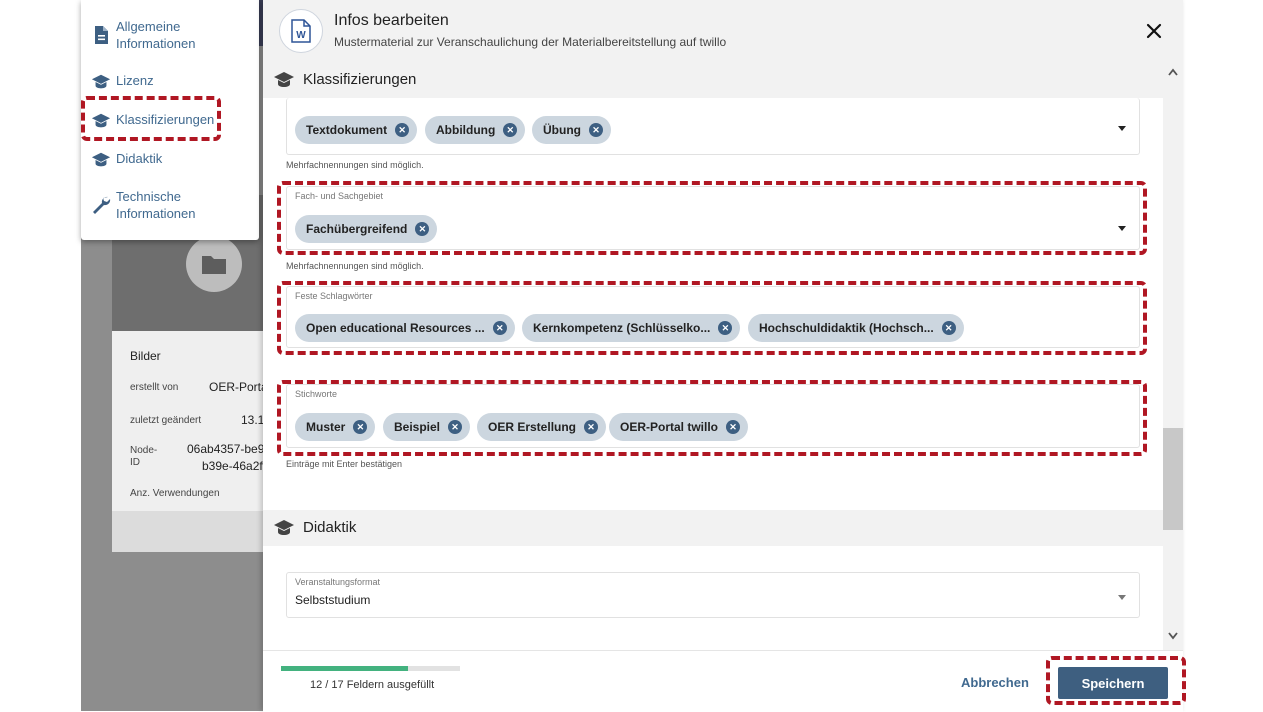 Image resolution: width=1263 pixels, height=712 pixels. What do you see at coordinates (139, 158) in the screenshot?
I see `nav-item-label: Didaktik` at bounding box center [139, 158].